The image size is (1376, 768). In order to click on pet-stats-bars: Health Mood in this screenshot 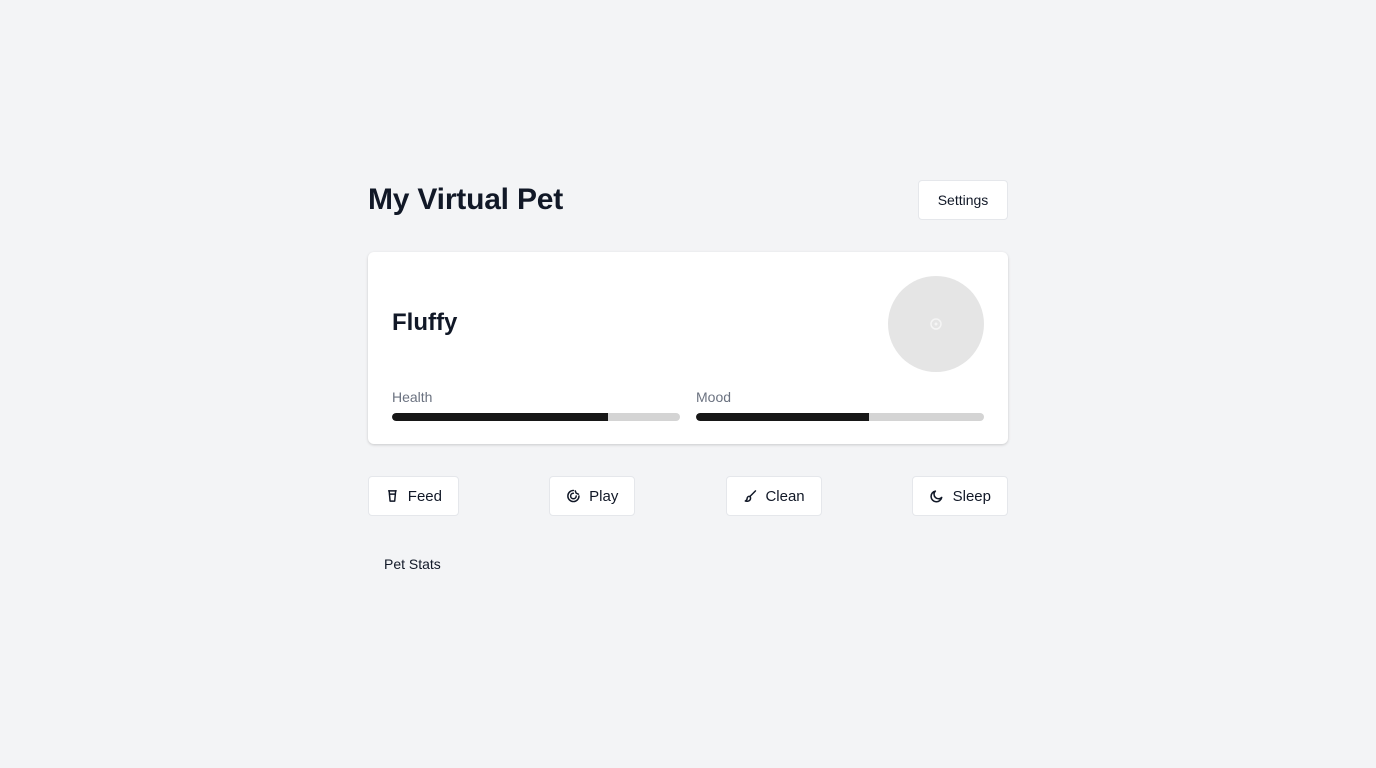, I will do `click(688, 405)`.